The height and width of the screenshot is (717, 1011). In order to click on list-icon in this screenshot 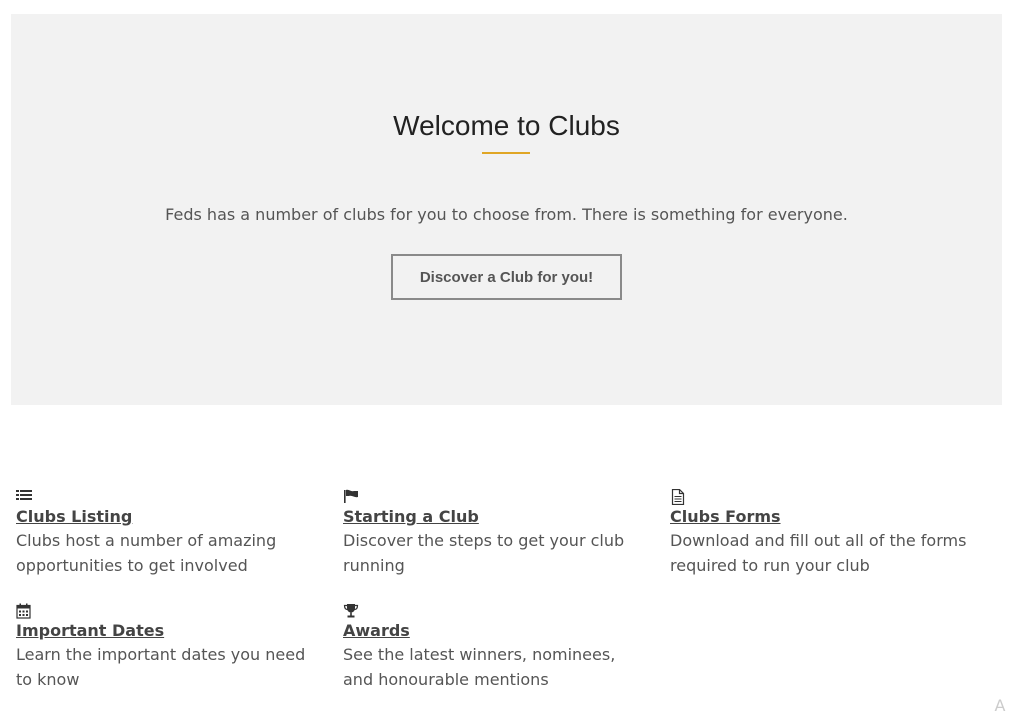, I will do `click(24, 497)`.